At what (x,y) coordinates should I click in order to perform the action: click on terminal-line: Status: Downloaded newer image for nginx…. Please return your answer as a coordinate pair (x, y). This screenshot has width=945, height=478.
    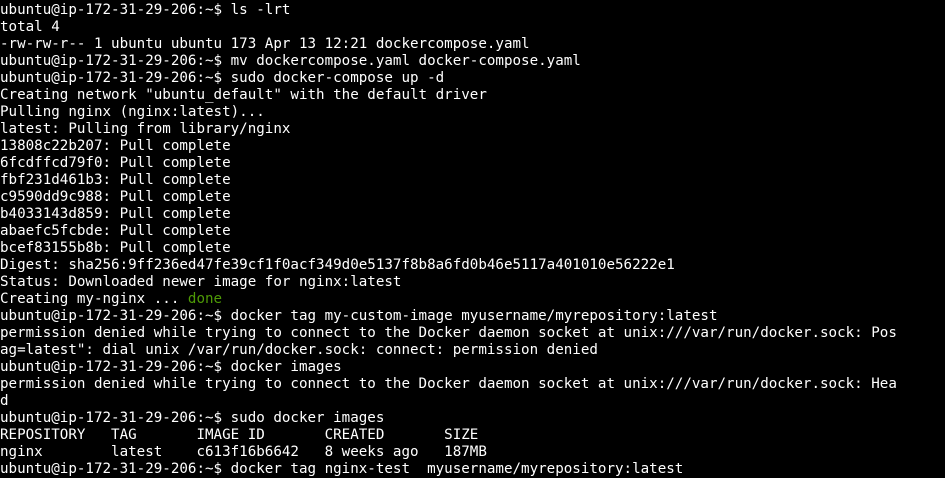
    Looking at the image, I should click on (201, 282).